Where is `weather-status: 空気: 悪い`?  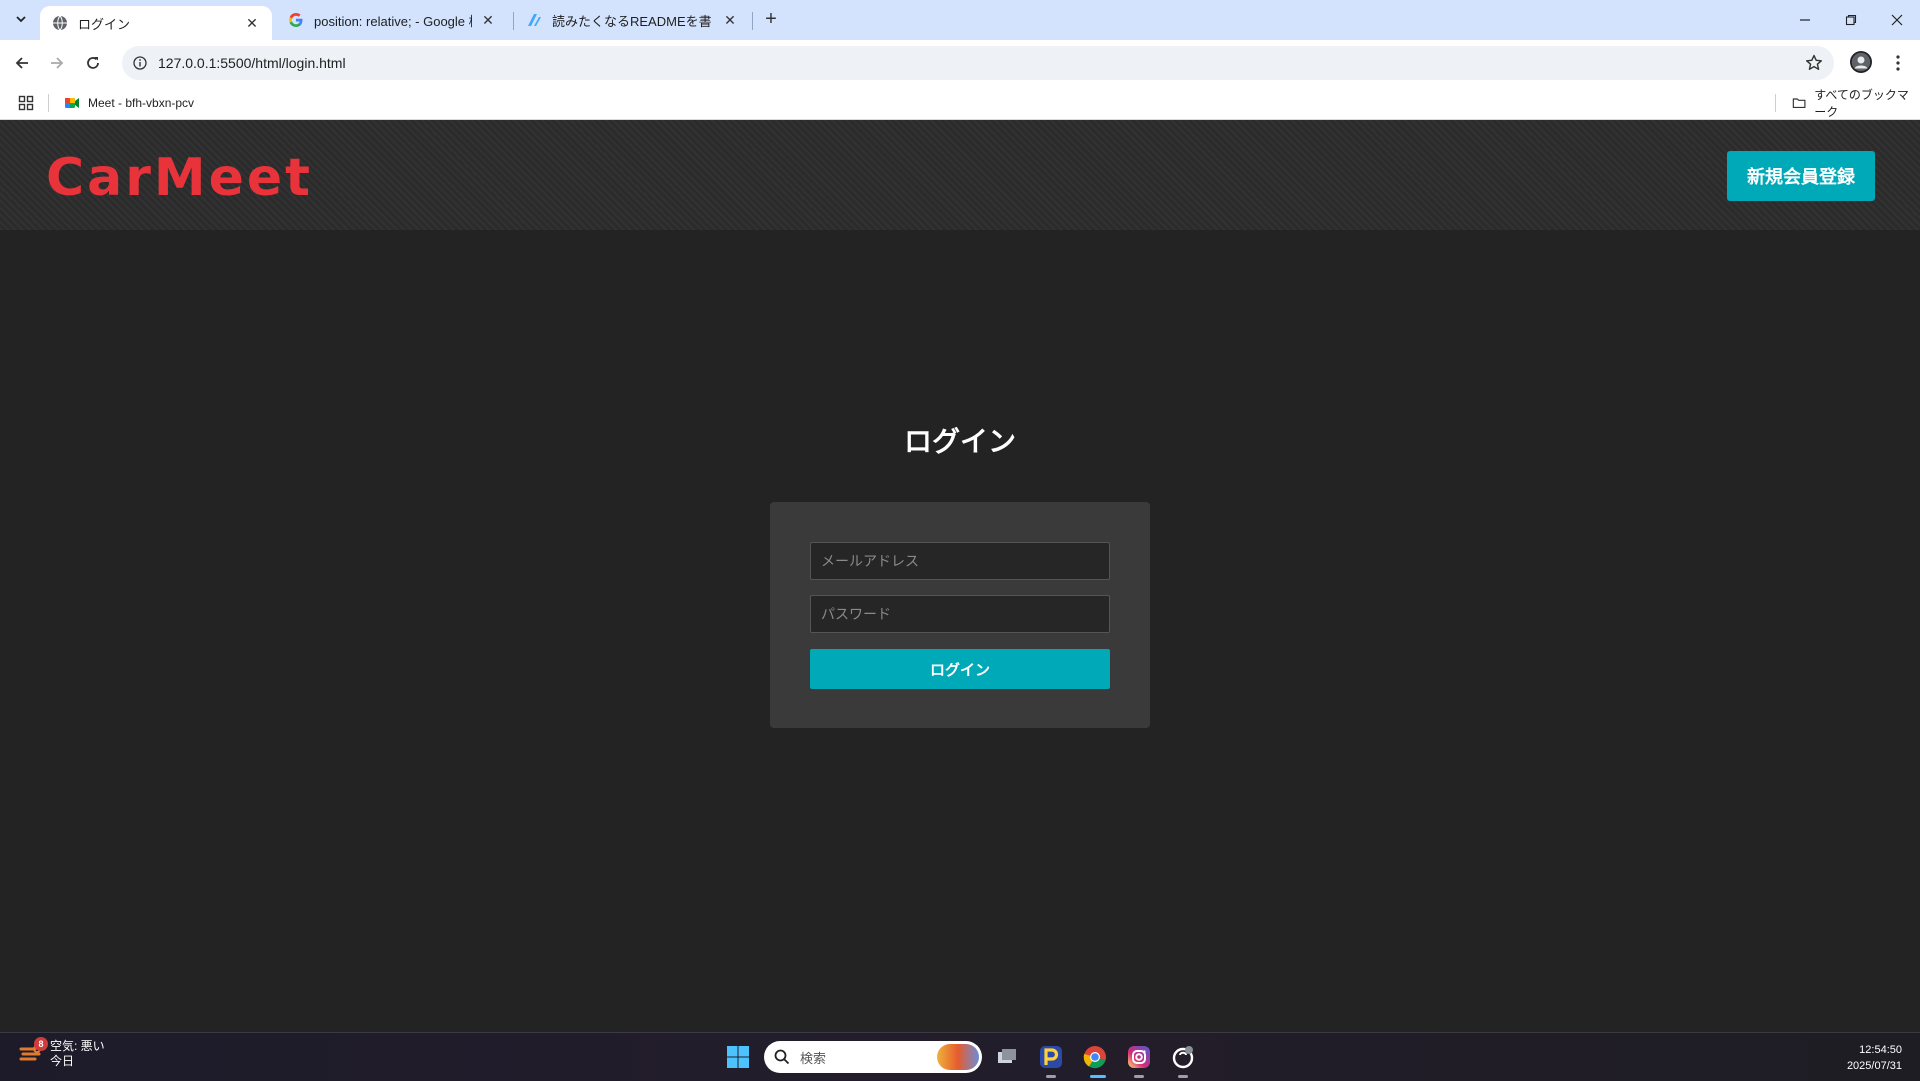 weather-status: 空気: 悪い is located at coordinates (77, 1046).